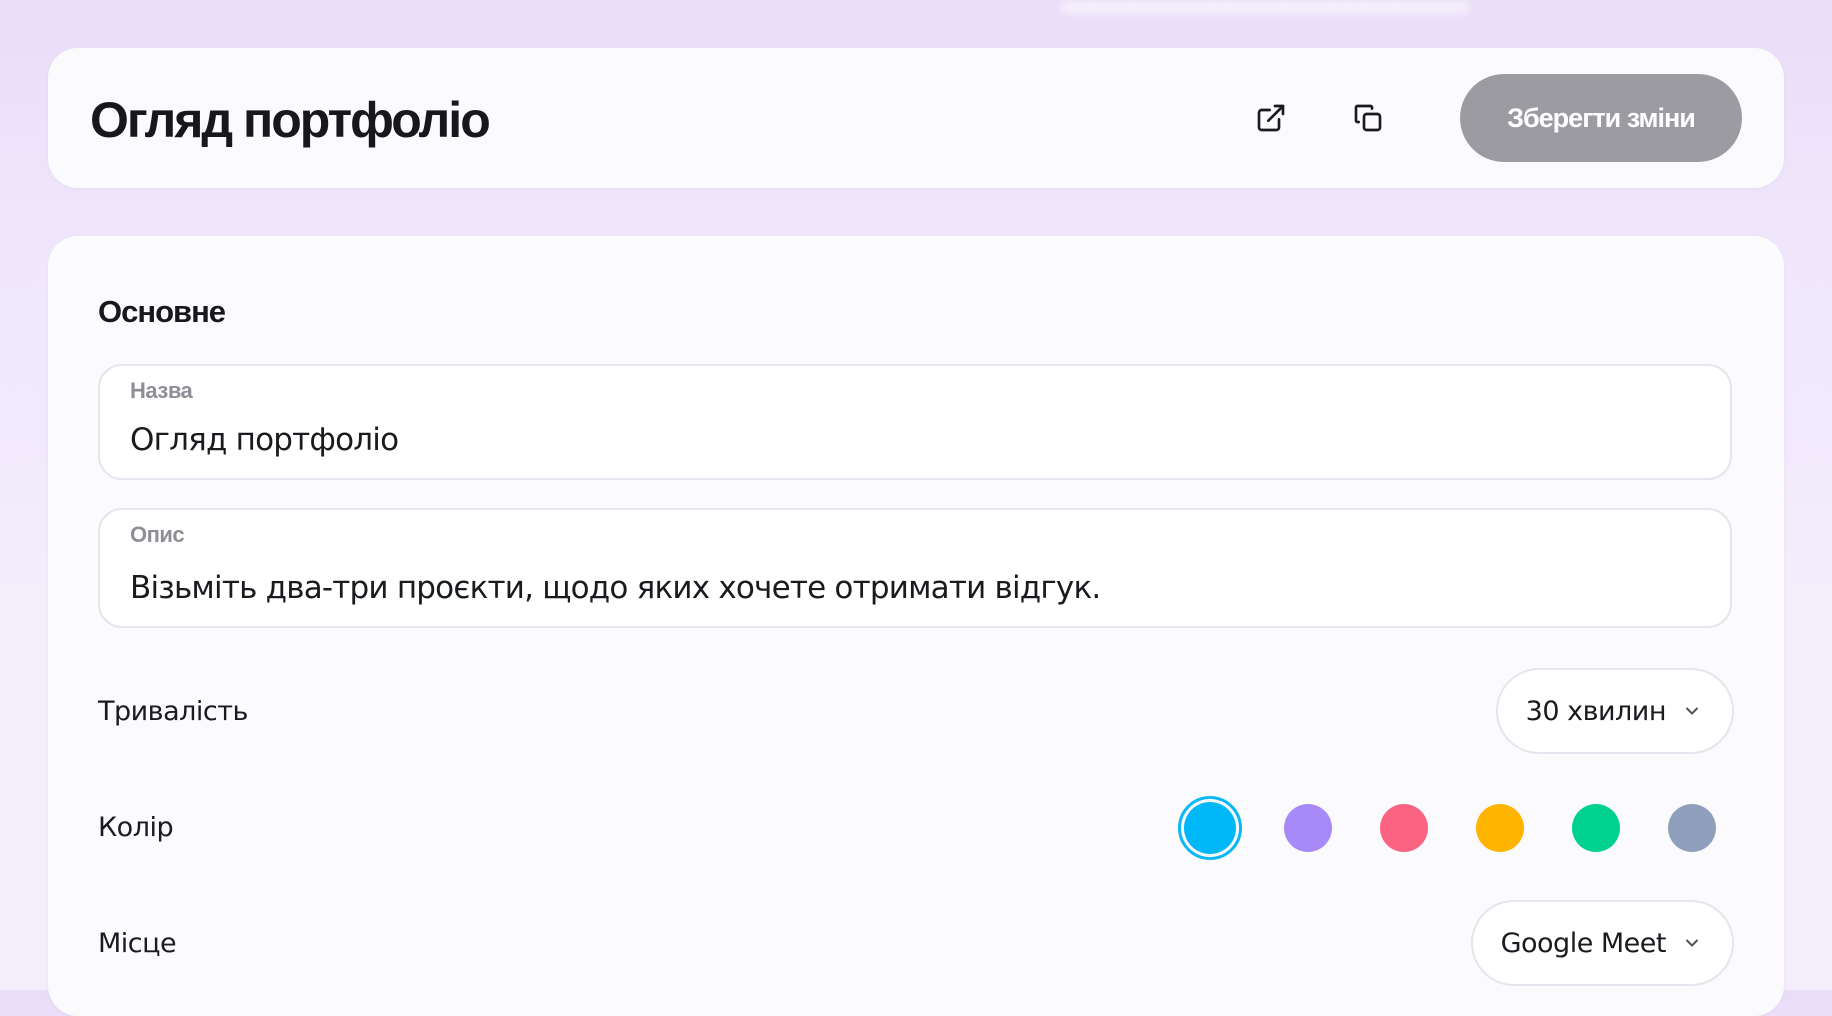 This screenshot has height=1016, width=1832. I want to click on description-input, so click(910, 588).